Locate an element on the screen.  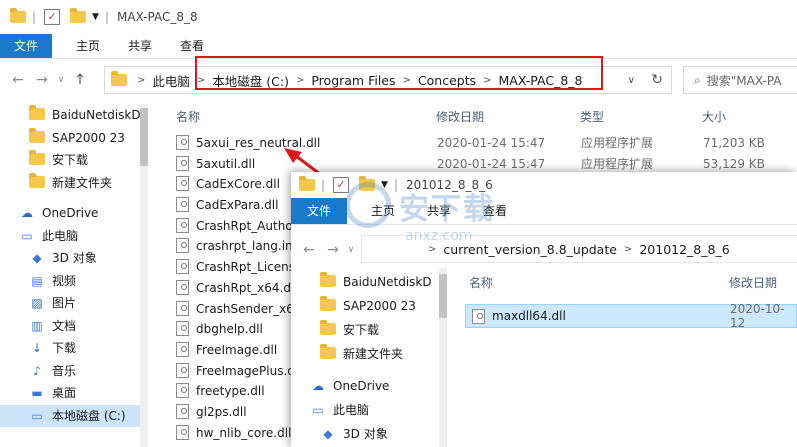
watermark-sub: anxz.com is located at coordinates (439, 236).